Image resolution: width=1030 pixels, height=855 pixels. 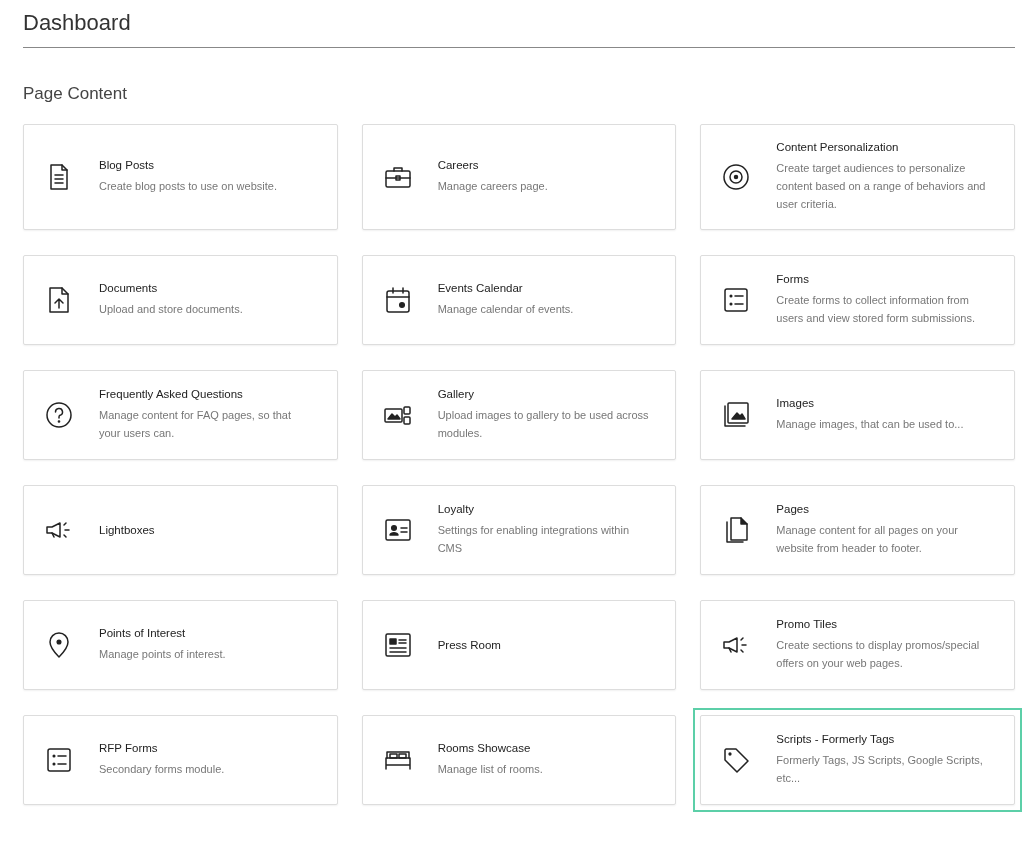 I want to click on card-title: Frequently Asked Questions, so click(x=171, y=394).